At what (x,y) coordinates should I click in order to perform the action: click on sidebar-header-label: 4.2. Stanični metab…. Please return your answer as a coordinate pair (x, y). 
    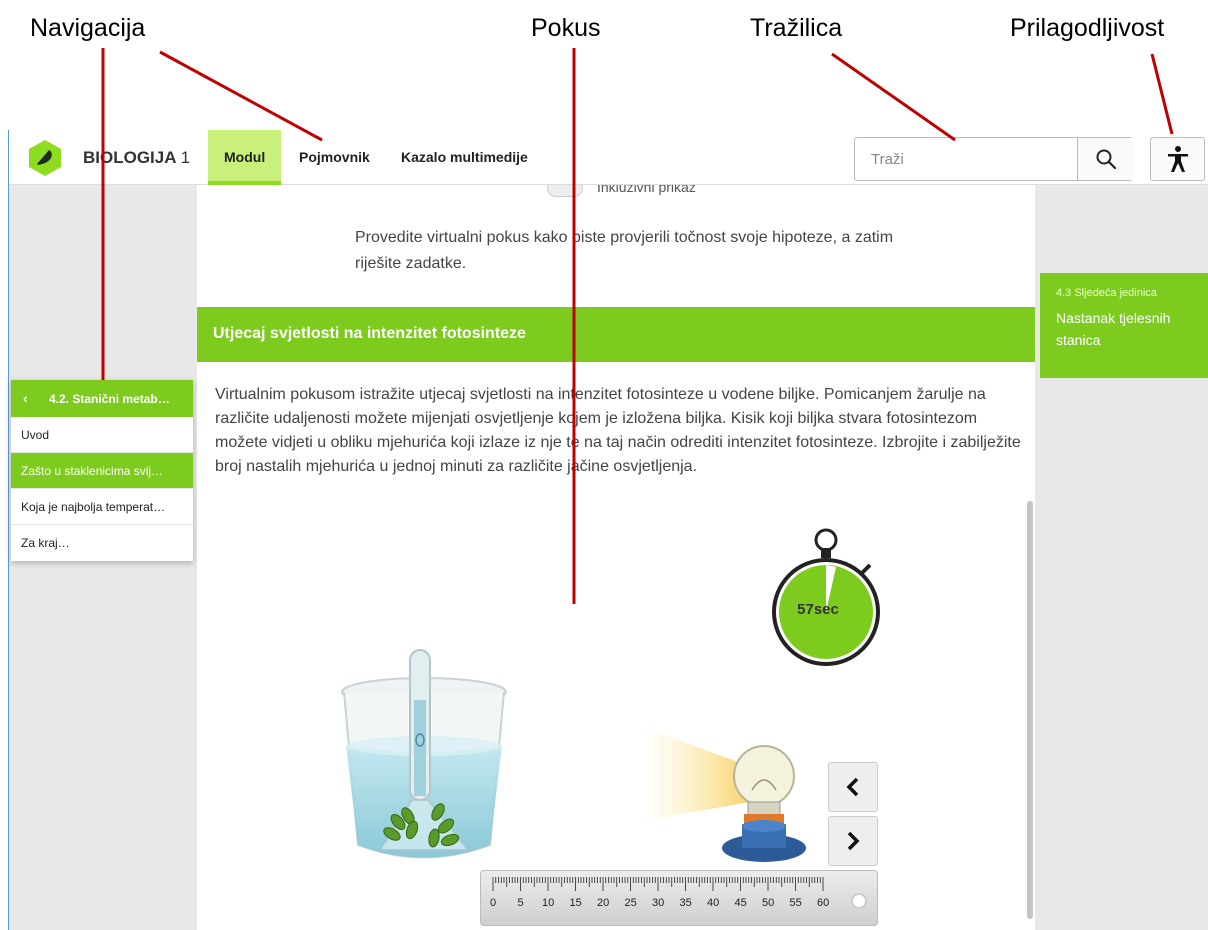
    Looking at the image, I should click on (109, 399).